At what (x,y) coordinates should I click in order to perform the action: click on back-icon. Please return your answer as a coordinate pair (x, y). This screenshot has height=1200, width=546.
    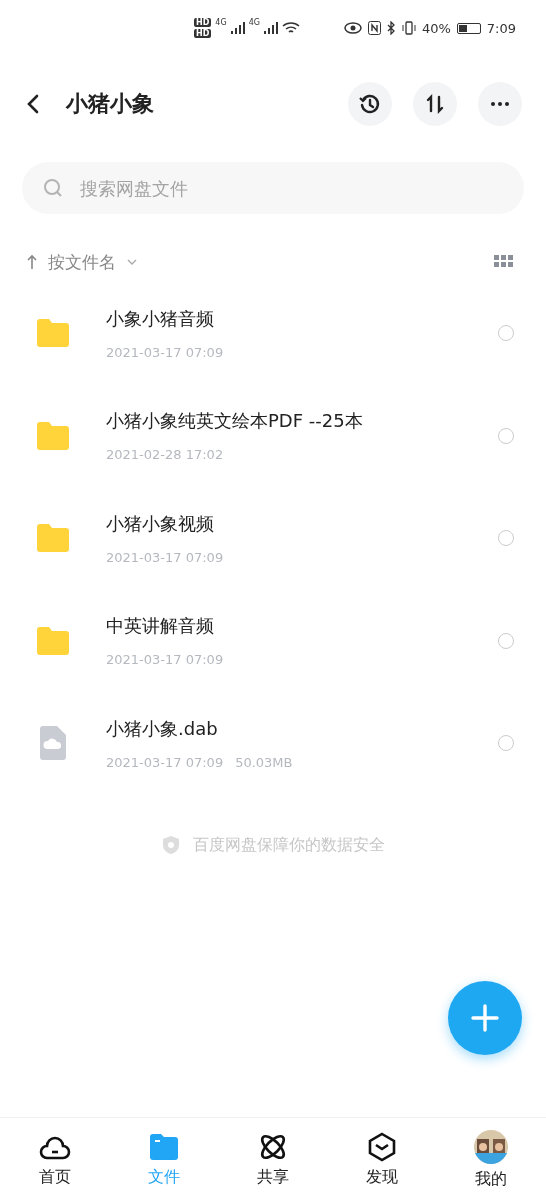
    Looking at the image, I should click on (33, 104).